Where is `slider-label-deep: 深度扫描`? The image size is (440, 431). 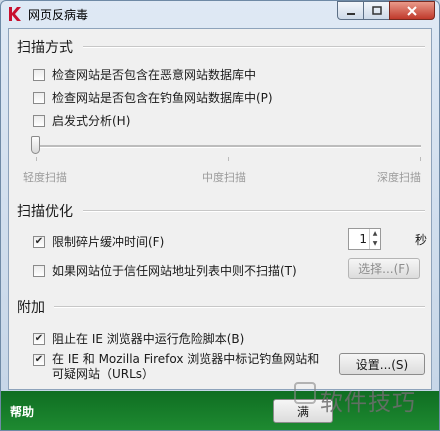 slider-label-deep: 深度扫描 is located at coordinates (399, 177).